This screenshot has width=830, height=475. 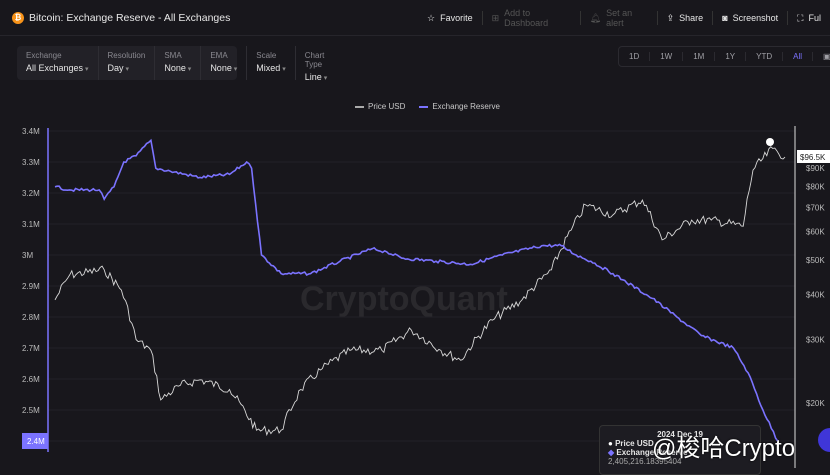 What do you see at coordinates (815, 186) in the screenshot?
I see `right-axis-tick: $80K` at bounding box center [815, 186].